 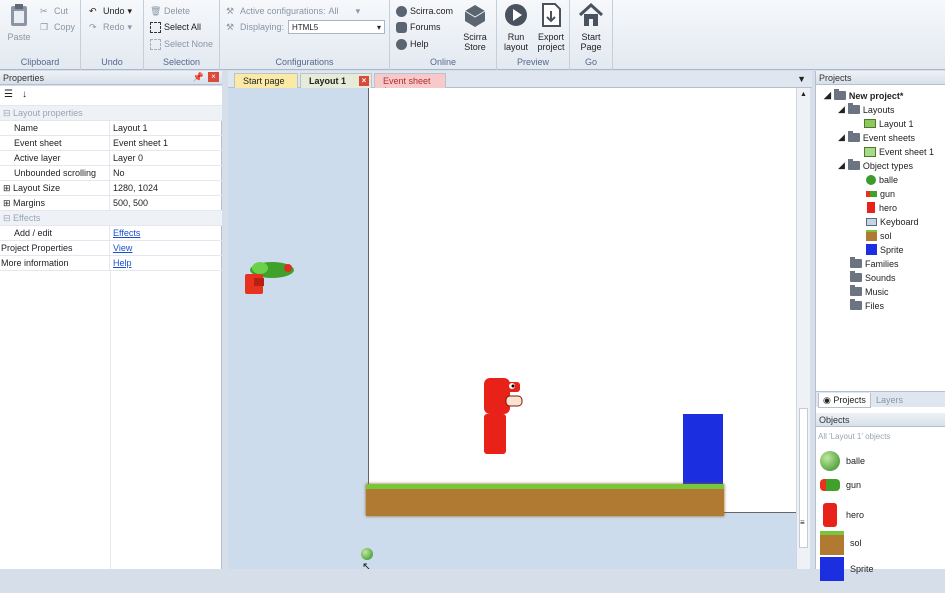 I want to click on tree-event-sheets: ◢ Event sheets, so click(x=876, y=137).